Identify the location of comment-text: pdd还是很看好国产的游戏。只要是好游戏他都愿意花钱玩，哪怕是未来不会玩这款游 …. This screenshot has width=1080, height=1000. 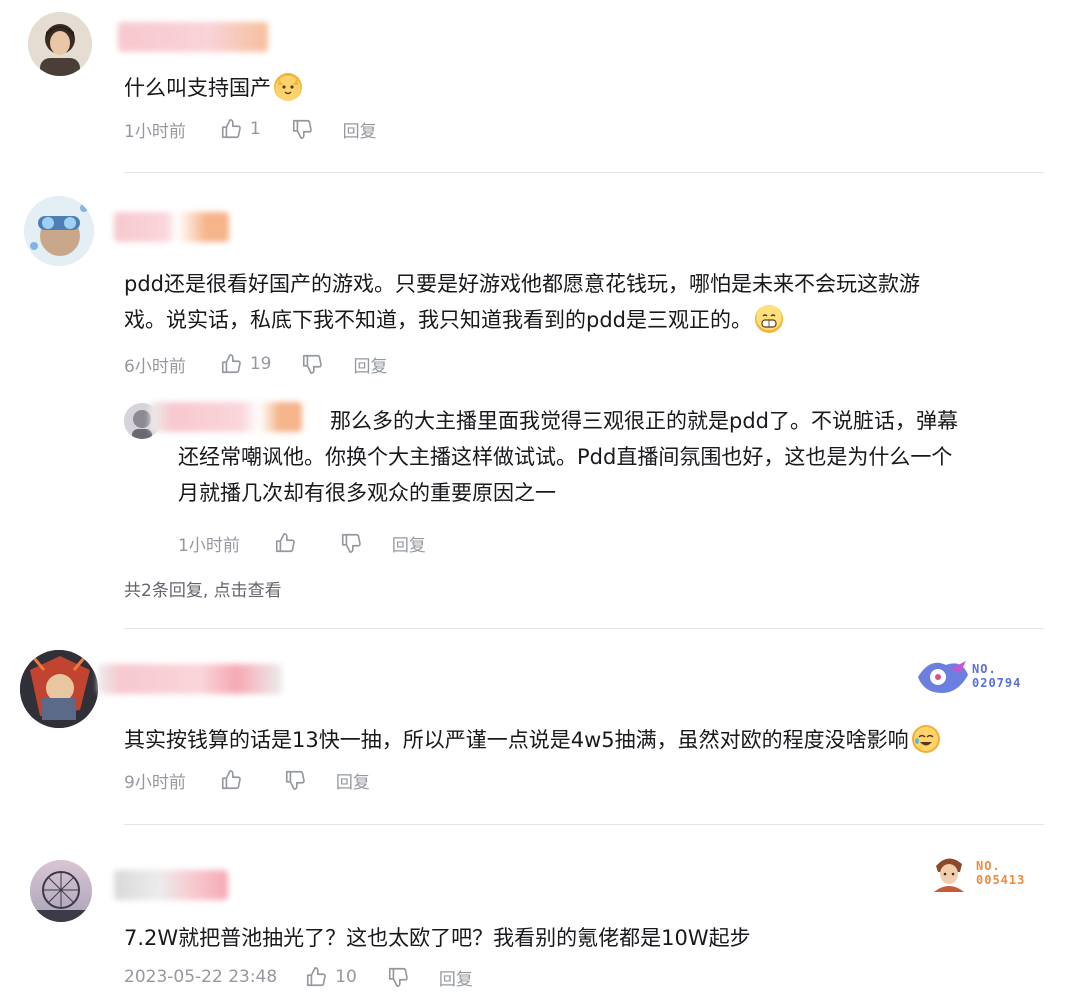
(522, 302).